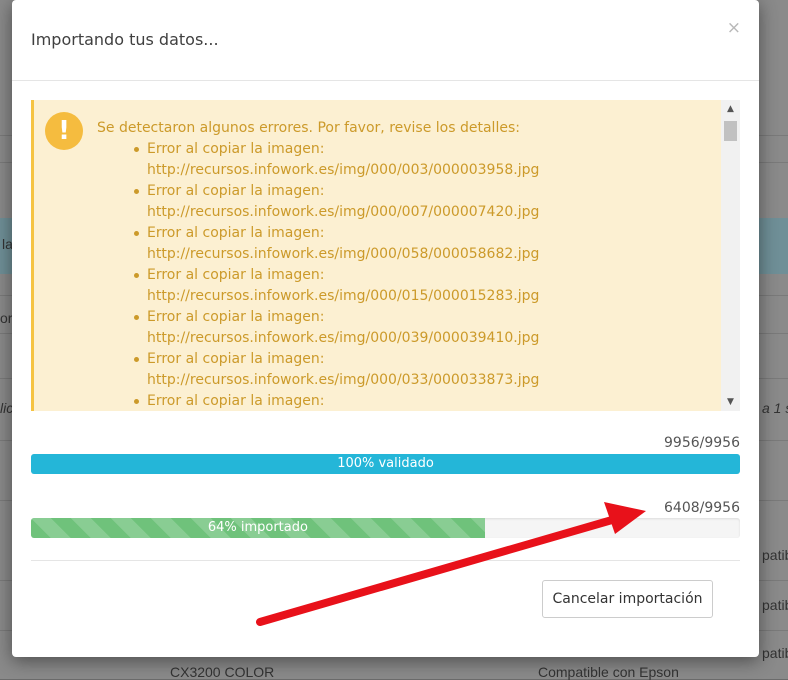 This screenshot has width=788, height=680. I want to click on arrow-shaft, so click(436, 571).